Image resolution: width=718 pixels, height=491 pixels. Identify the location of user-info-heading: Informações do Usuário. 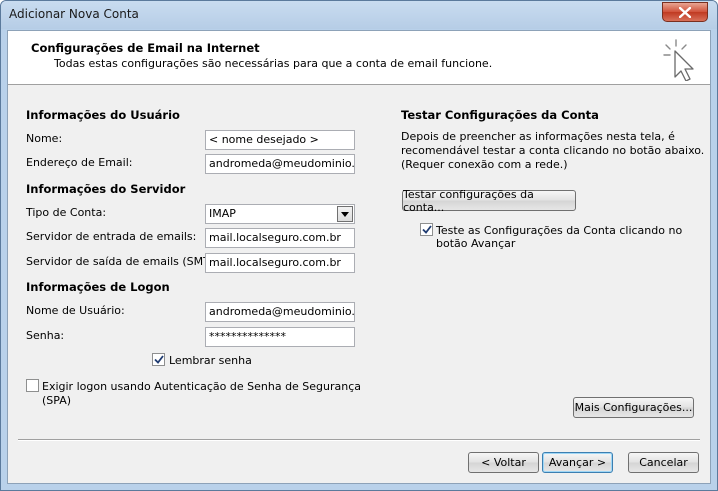
(103, 115).